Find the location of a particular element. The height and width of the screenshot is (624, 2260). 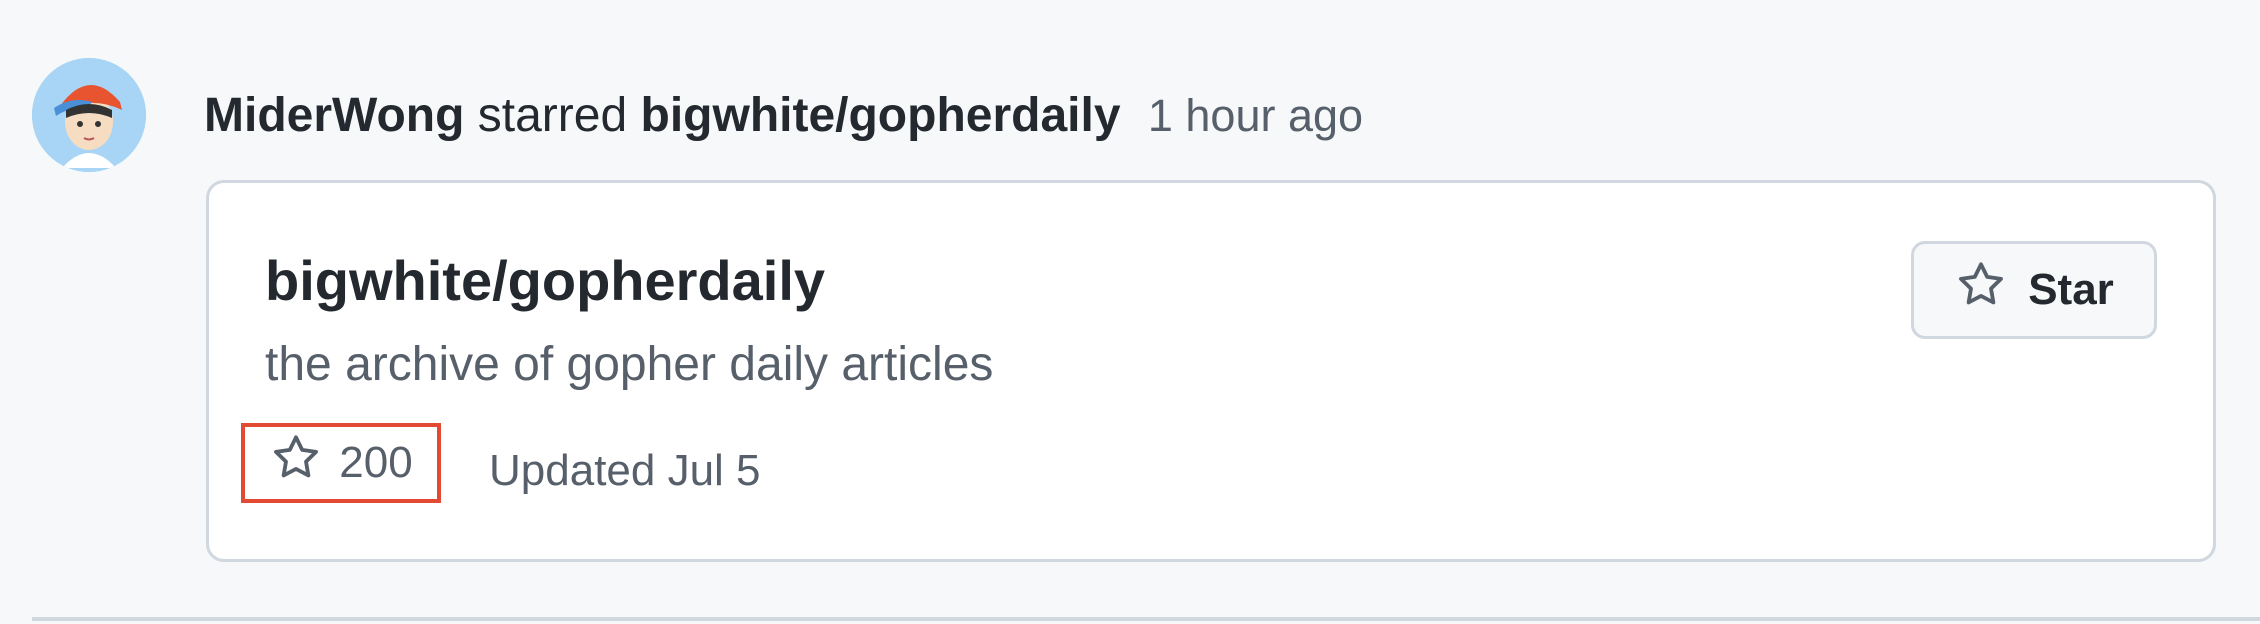

action-text: starred is located at coordinates (552, 115).